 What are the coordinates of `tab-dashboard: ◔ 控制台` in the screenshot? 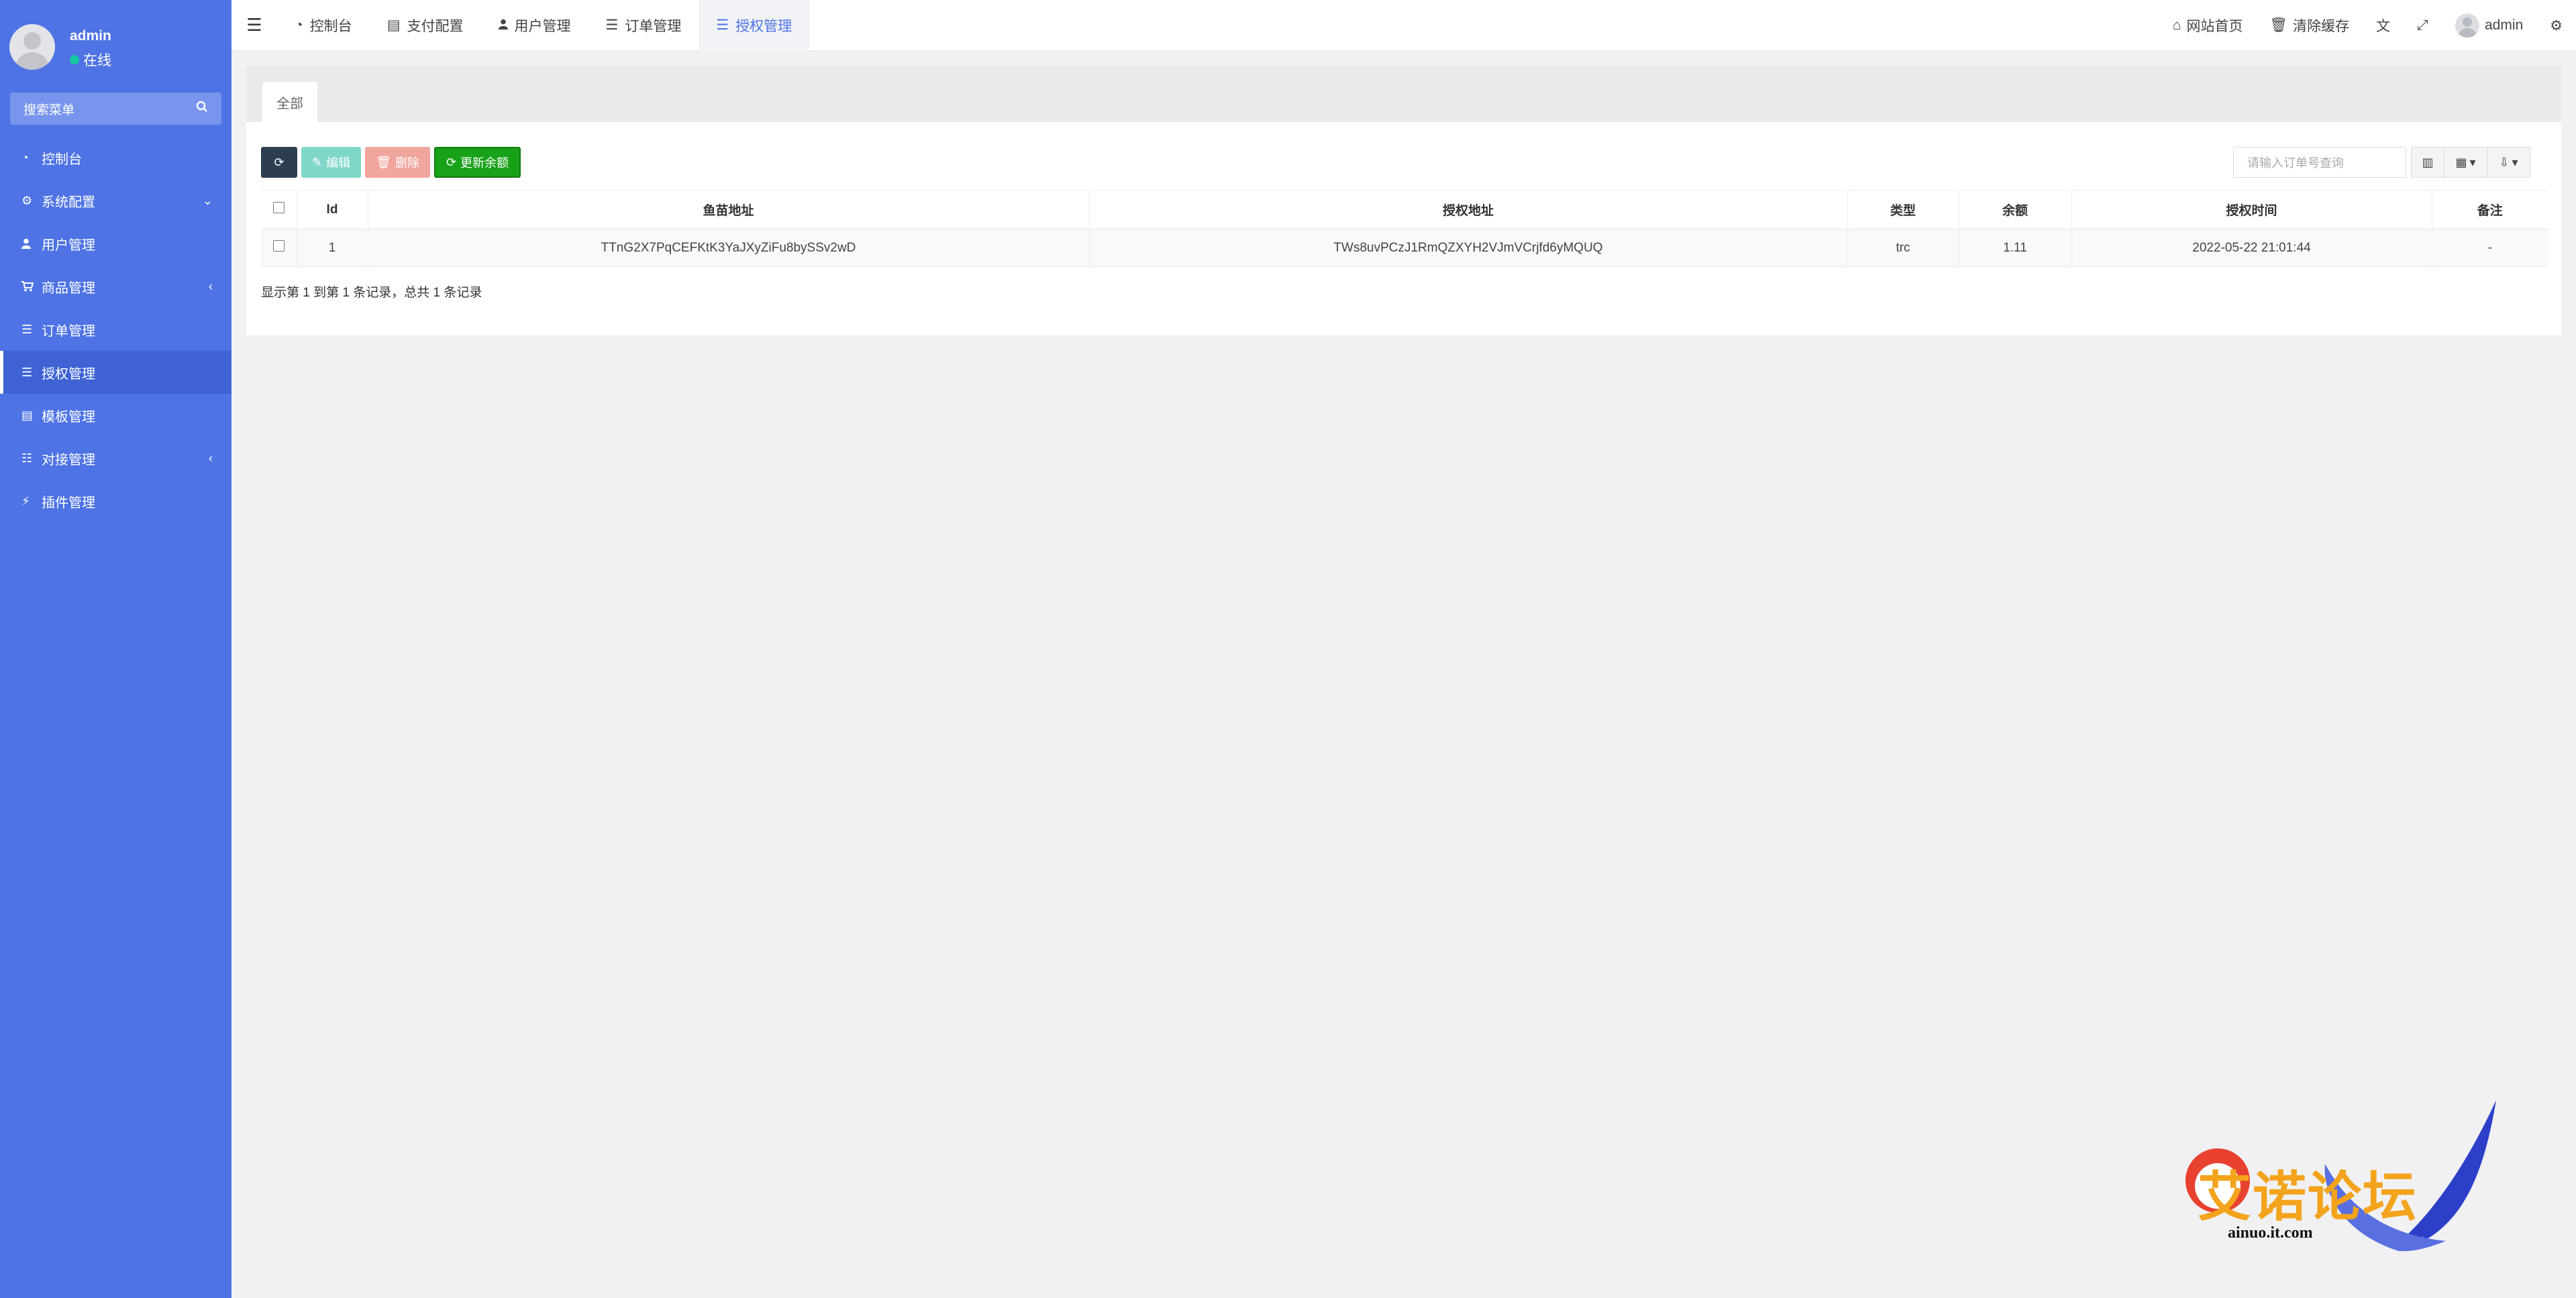 It's located at (323, 25).